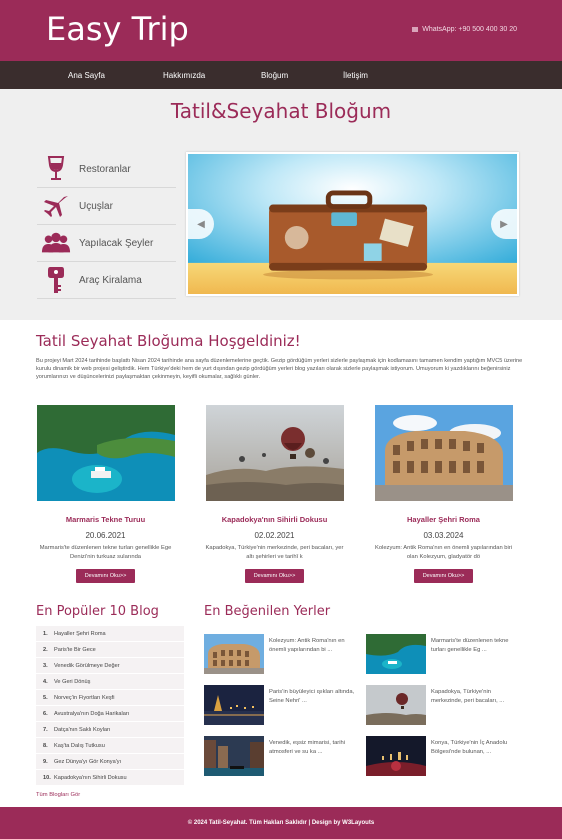 Image resolution: width=562 pixels, height=839 pixels. I want to click on side-item-flights: Uçuşlar, so click(106, 206).